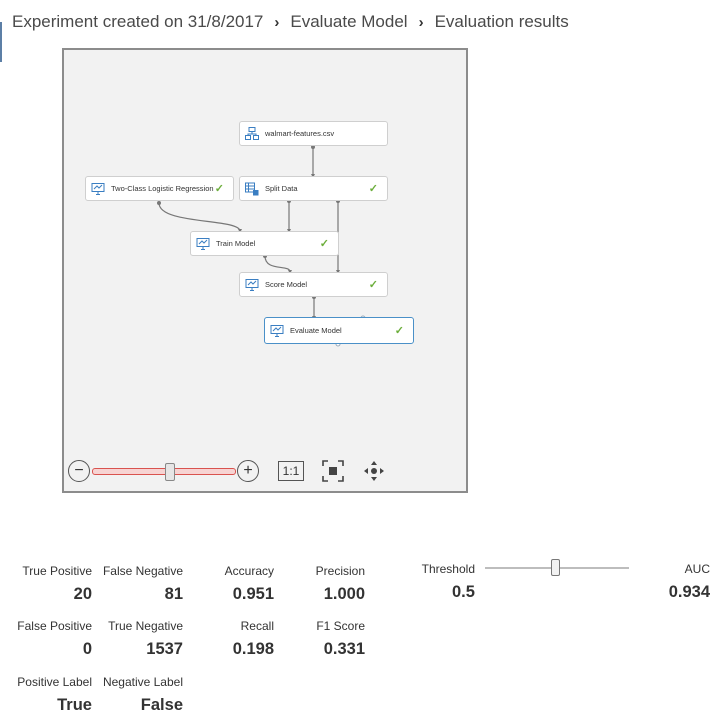 The image size is (719, 718). Describe the element at coordinates (1, 42) in the screenshot. I see `left-edge-marker` at that location.